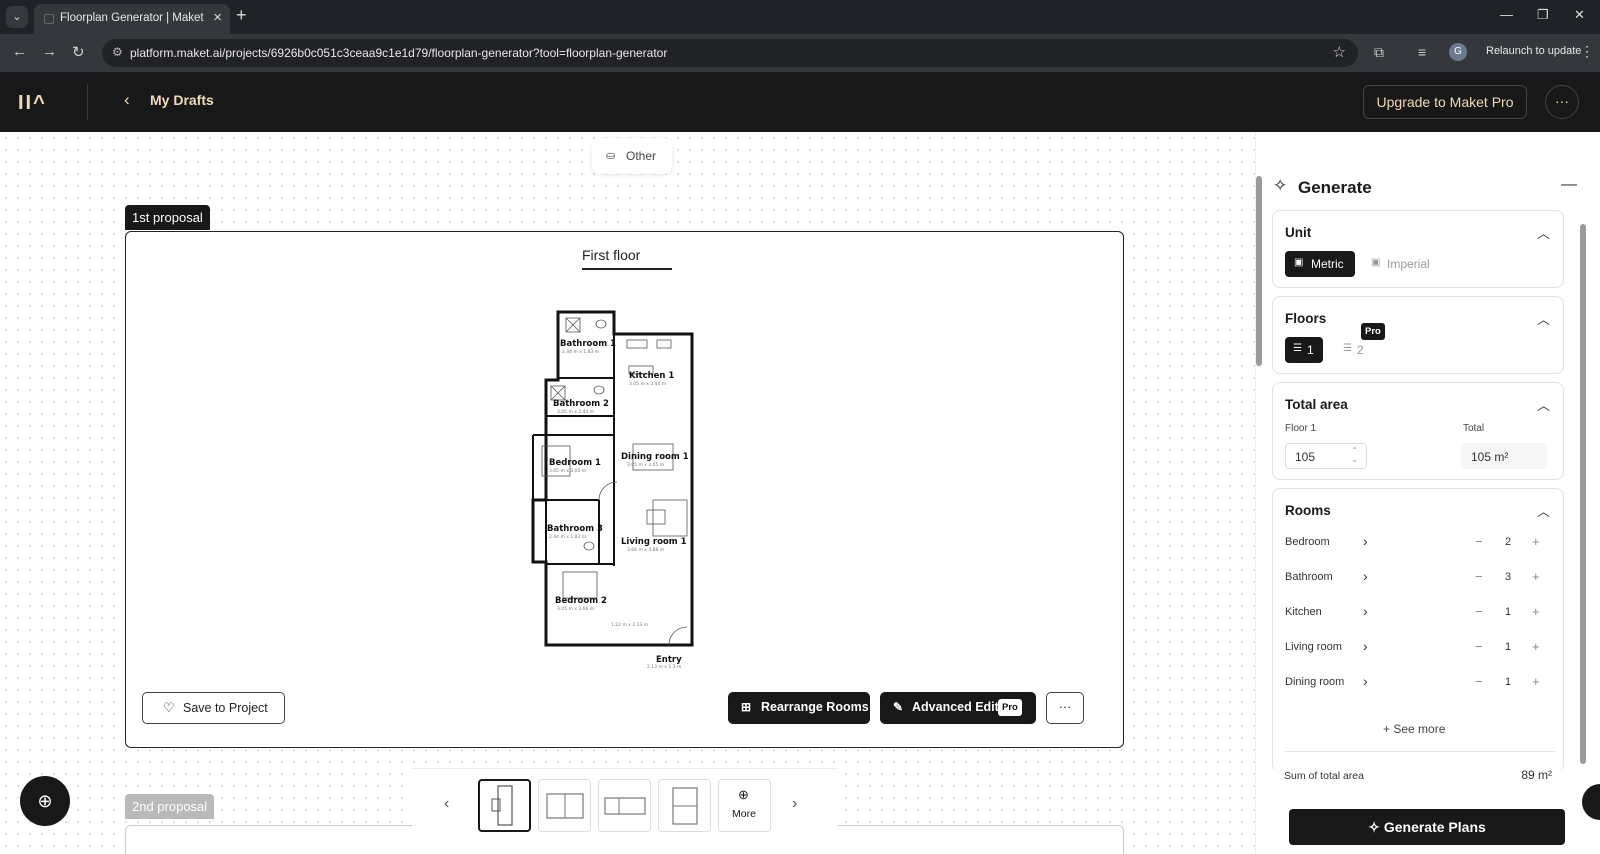 Image resolution: width=1600 pixels, height=854 pixels. I want to click on room-name: Living room, so click(1313, 647).